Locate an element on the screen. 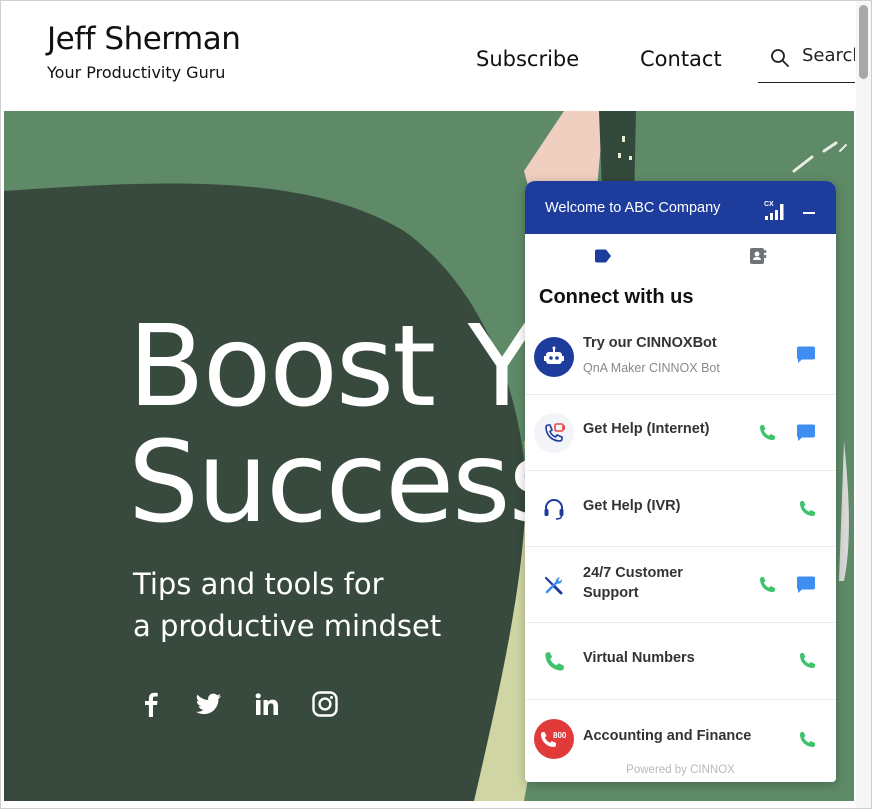  site-title: Jeff Sherman is located at coordinates (144, 39).